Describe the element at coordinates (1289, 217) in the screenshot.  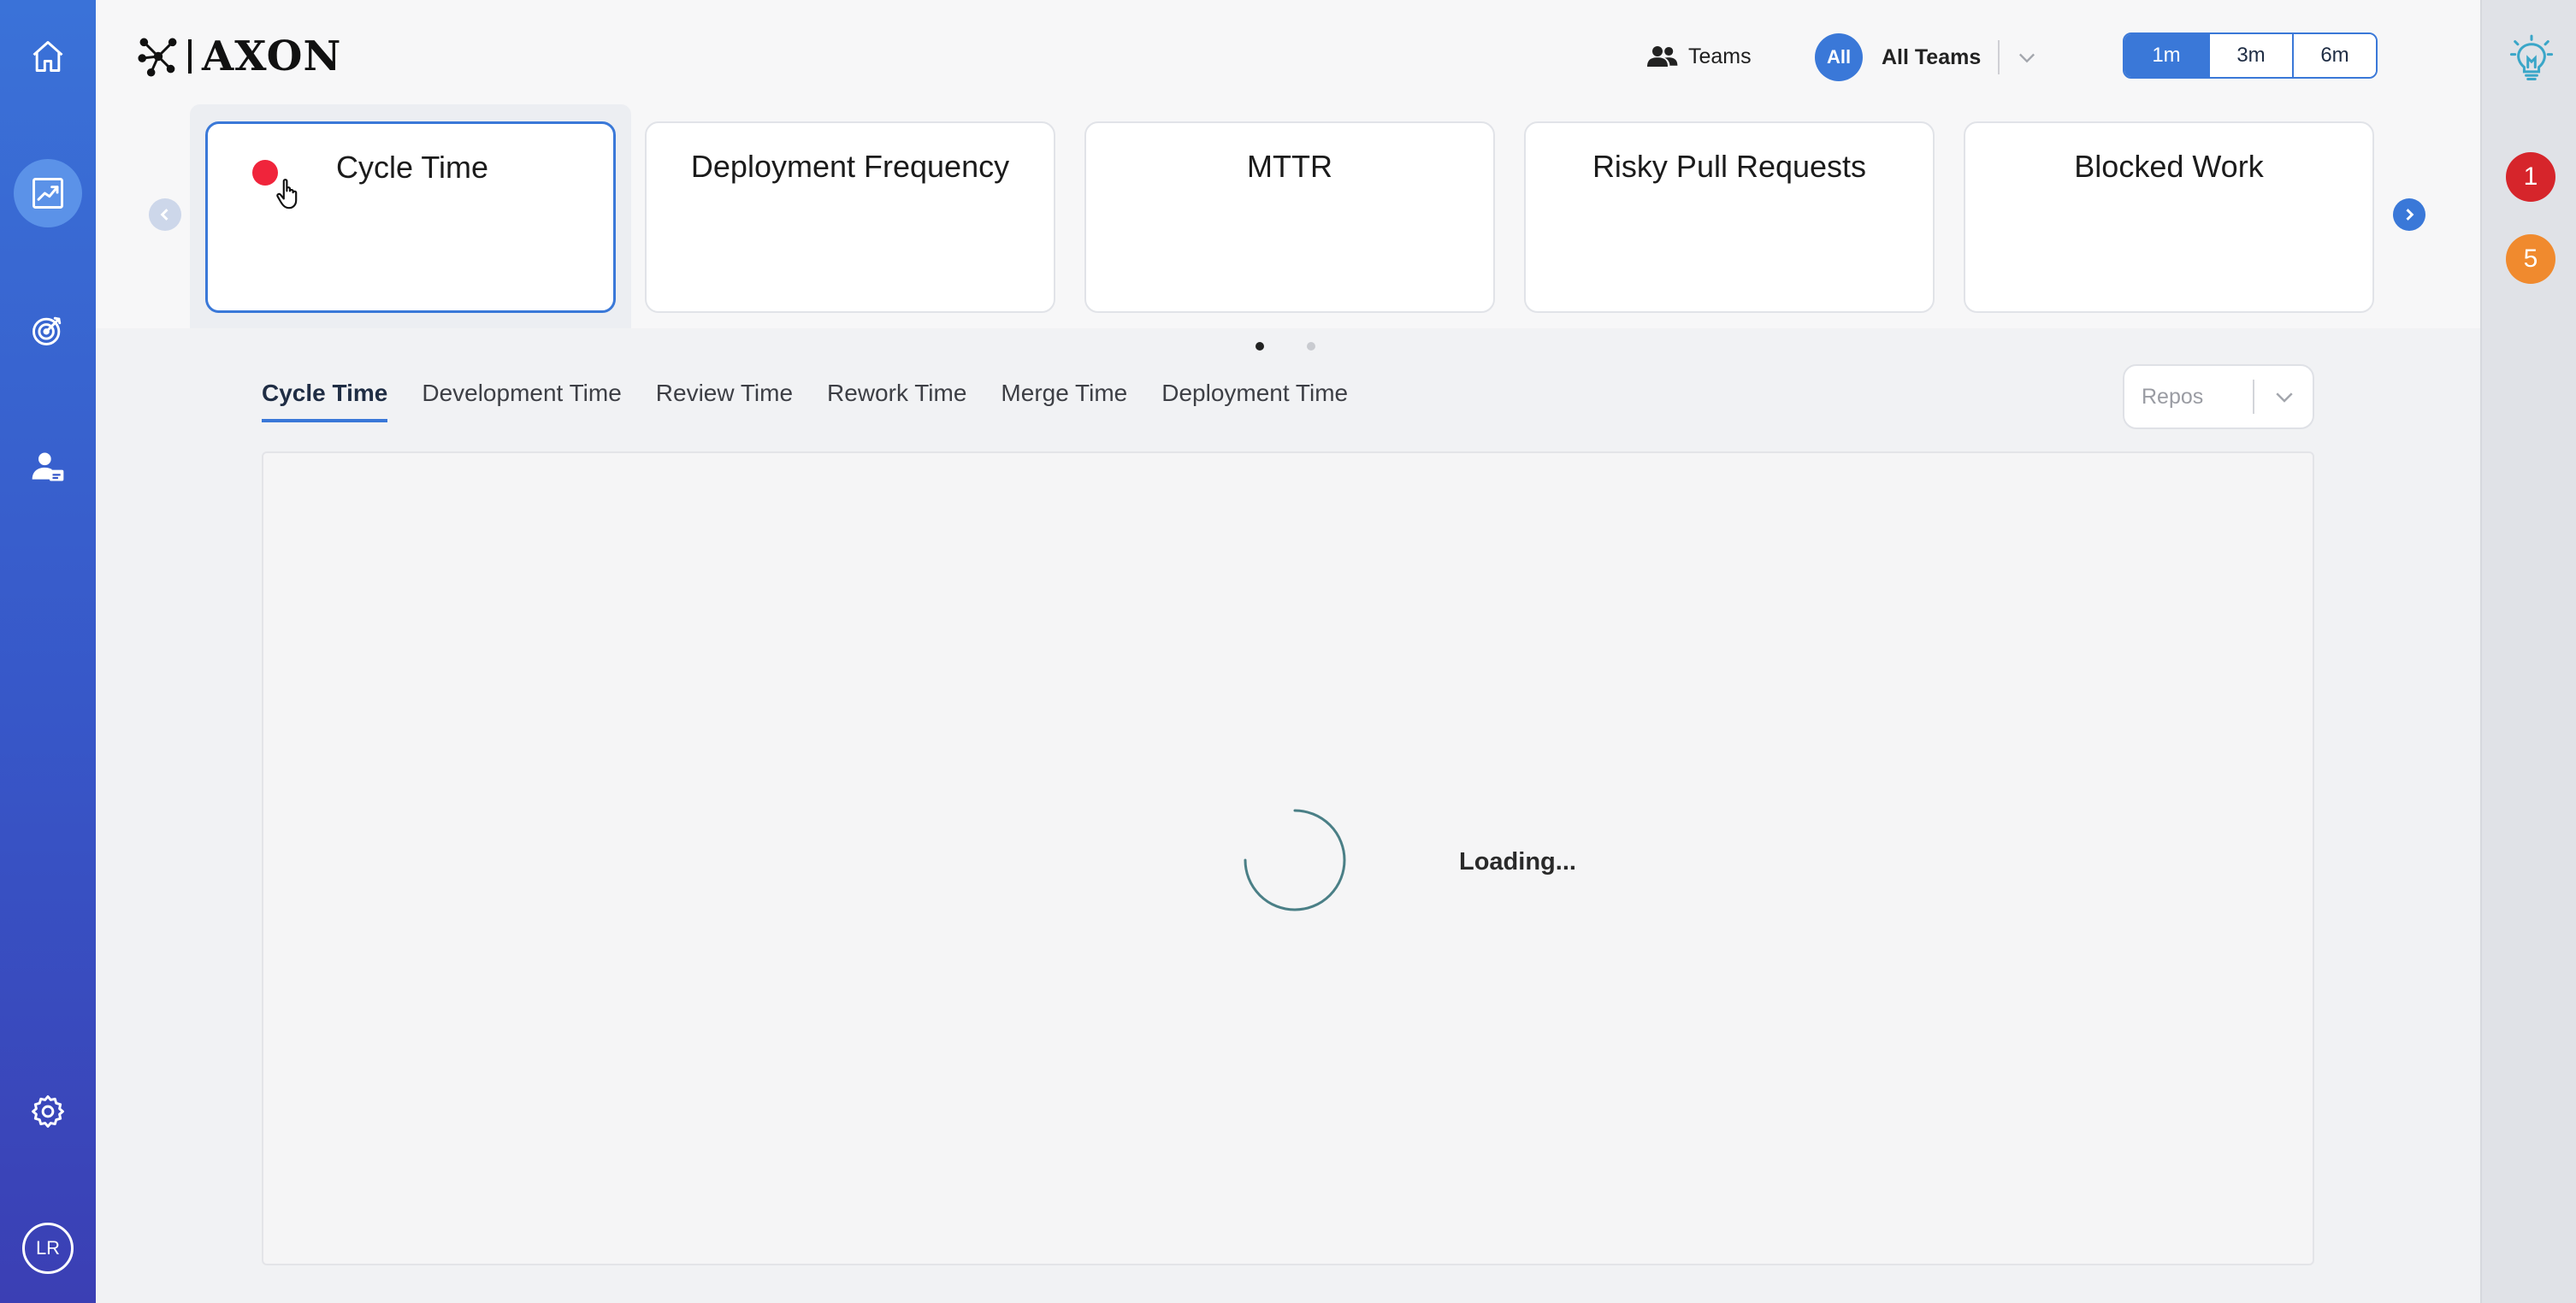
I see `metric-card-mttr: MTTR` at that location.